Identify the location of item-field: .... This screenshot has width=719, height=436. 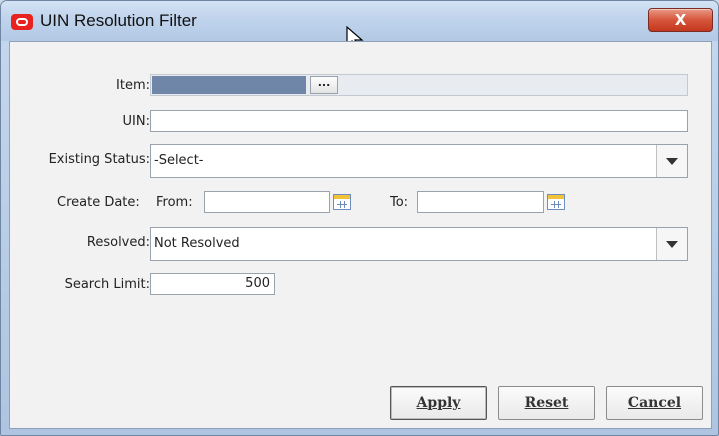
(419, 85).